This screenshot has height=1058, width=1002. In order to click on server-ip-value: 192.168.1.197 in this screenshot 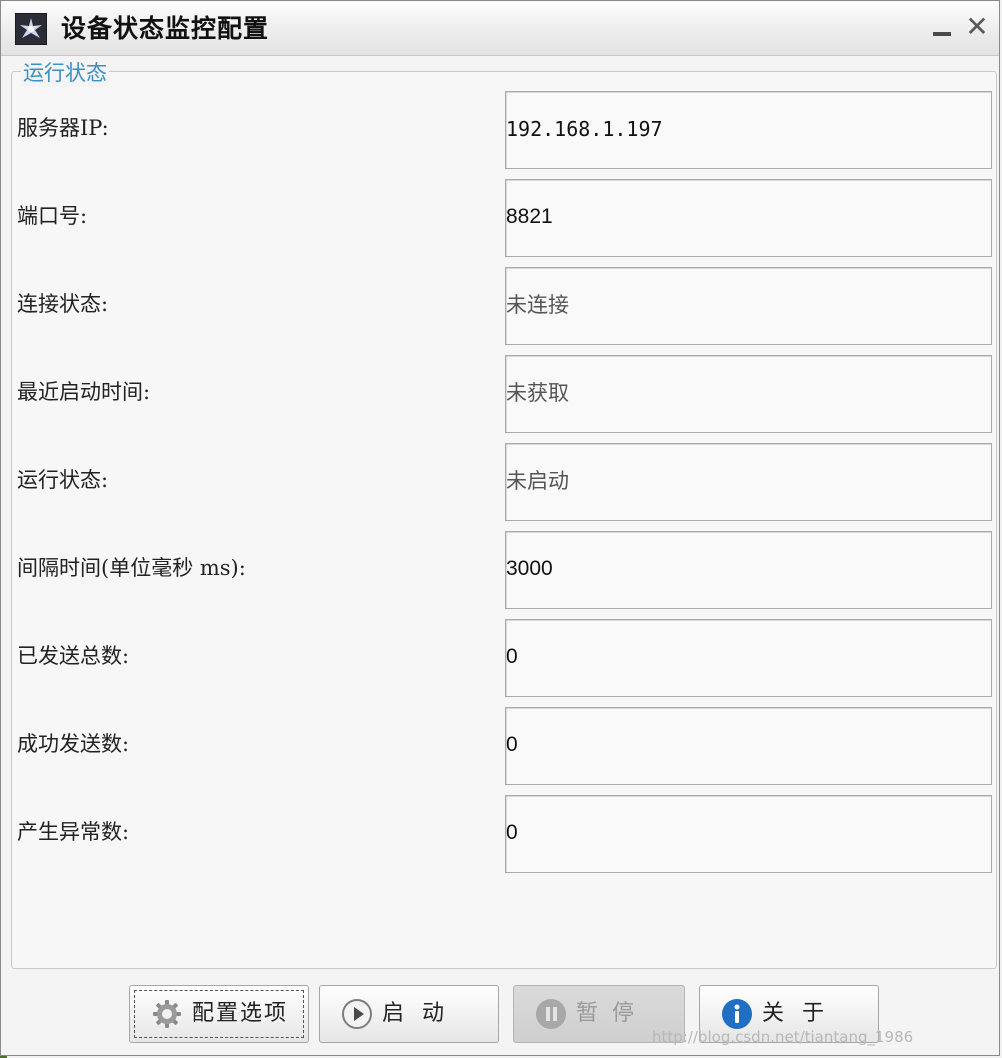, I will do `click(584, 129)`.